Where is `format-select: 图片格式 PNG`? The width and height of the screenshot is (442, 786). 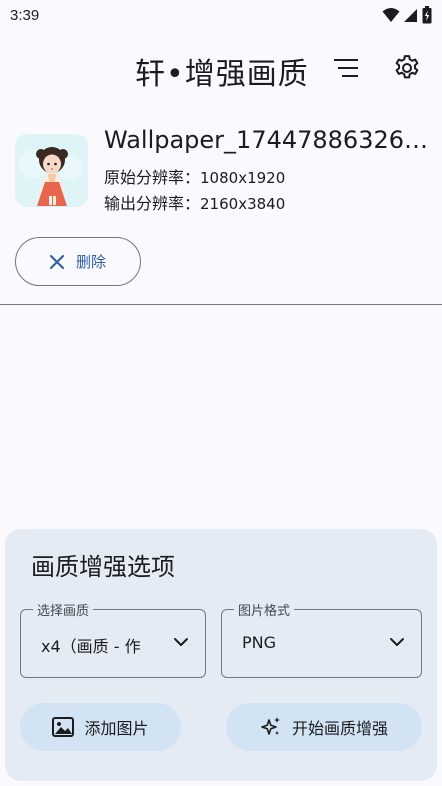
format-select: 图片格式 PNG is located at coordinates (321, 639).